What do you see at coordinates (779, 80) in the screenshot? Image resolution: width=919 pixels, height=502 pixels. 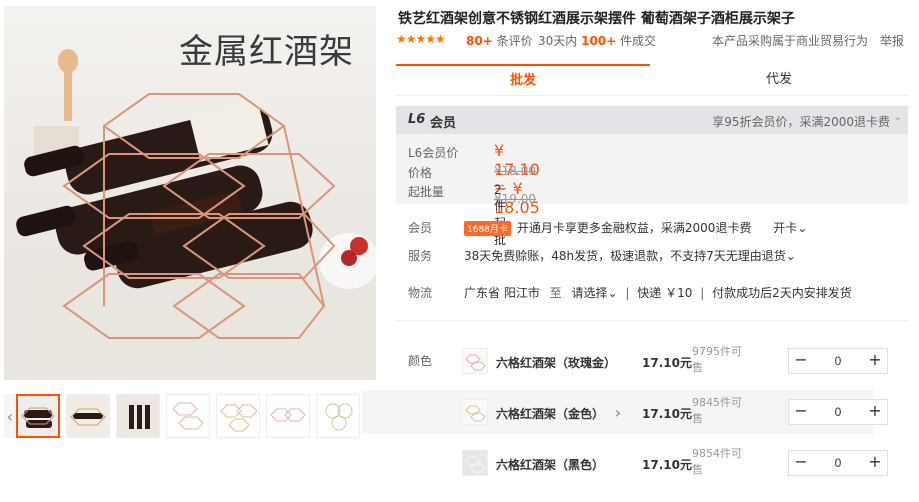 I see `tab-dropship: 代发` at bounding box center [779, 80].